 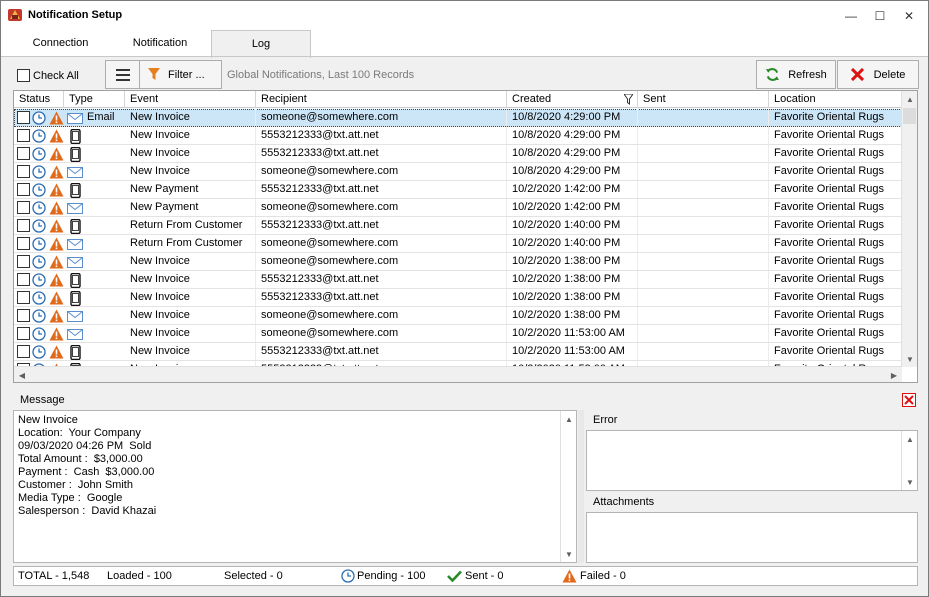 What do you see at coordinates (857, 74) in the screenshot?
I see `delete-icon` at bounding box center [857, 74].